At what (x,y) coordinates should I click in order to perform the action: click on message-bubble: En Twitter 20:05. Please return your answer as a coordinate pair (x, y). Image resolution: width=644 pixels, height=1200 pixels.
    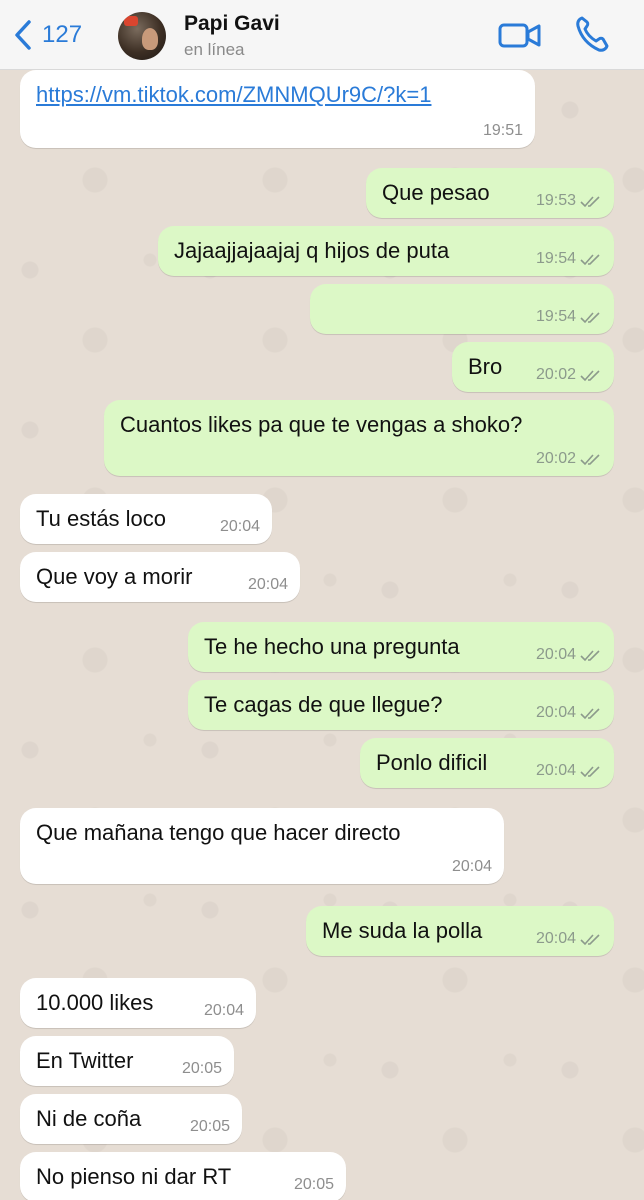
    Looking at the image, I should click on (127, 1061).